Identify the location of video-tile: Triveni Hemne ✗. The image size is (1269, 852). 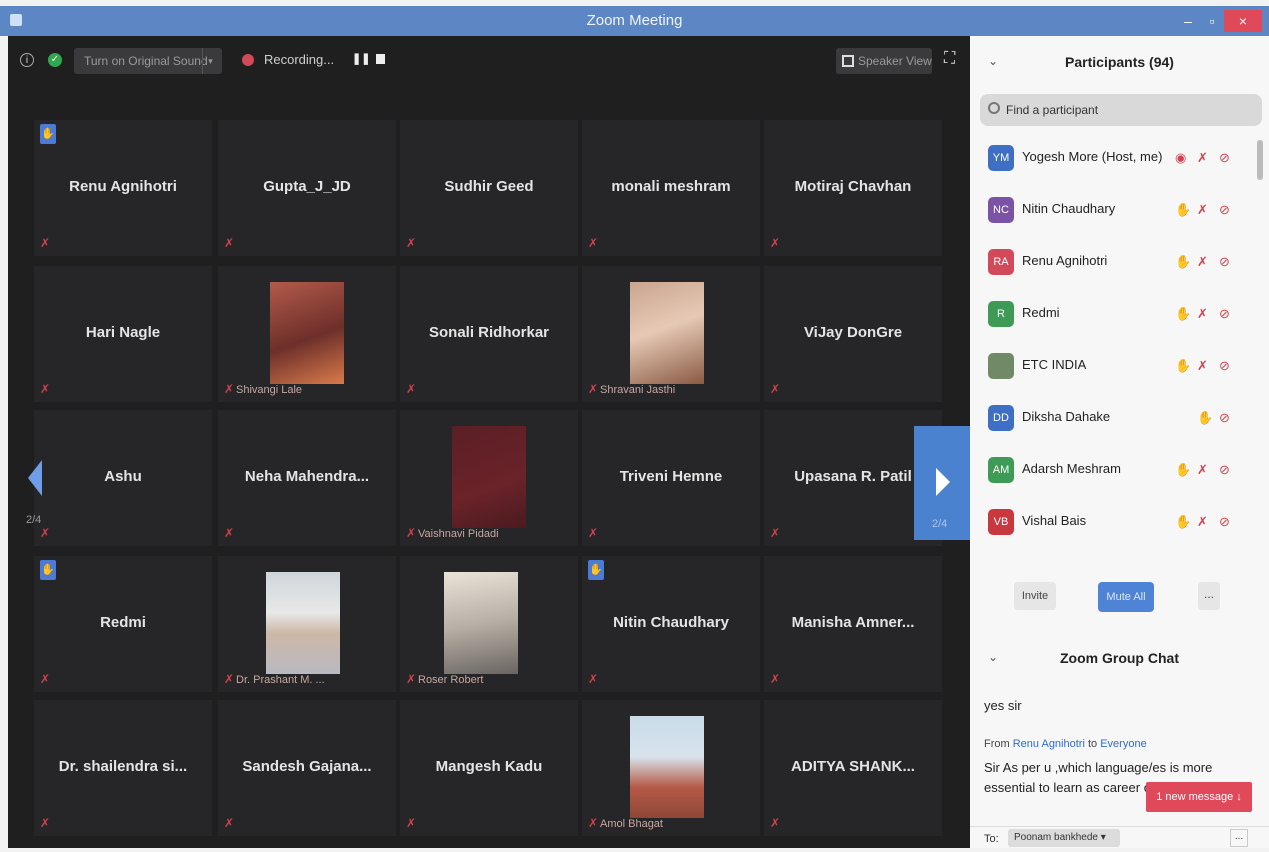
(671, 478).